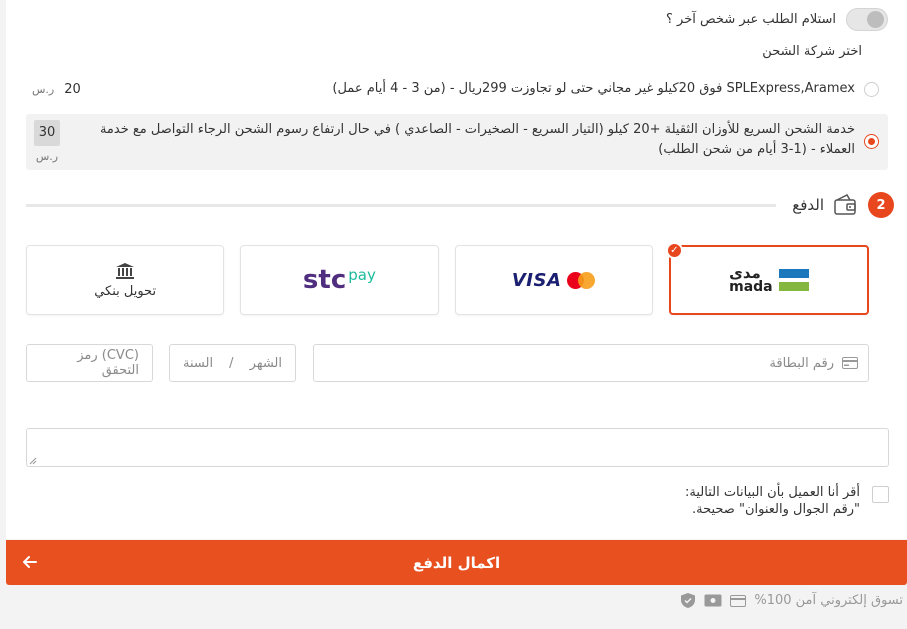 The width and height of the screenshot is (907, 629). What do you see at coordinates (881, 205) in the screenshot?
I see `step-number-badge: 2` at bounding box center [881, 205].